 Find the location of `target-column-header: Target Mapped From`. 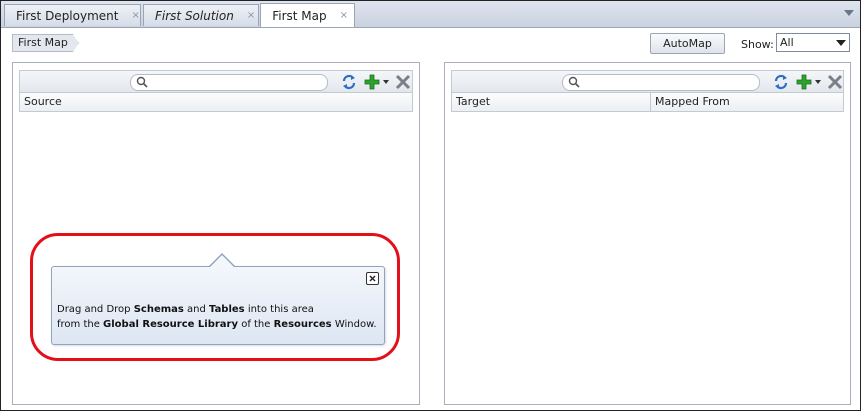

target-column-header: Target Mapped From is located at coordinates (647, 102).